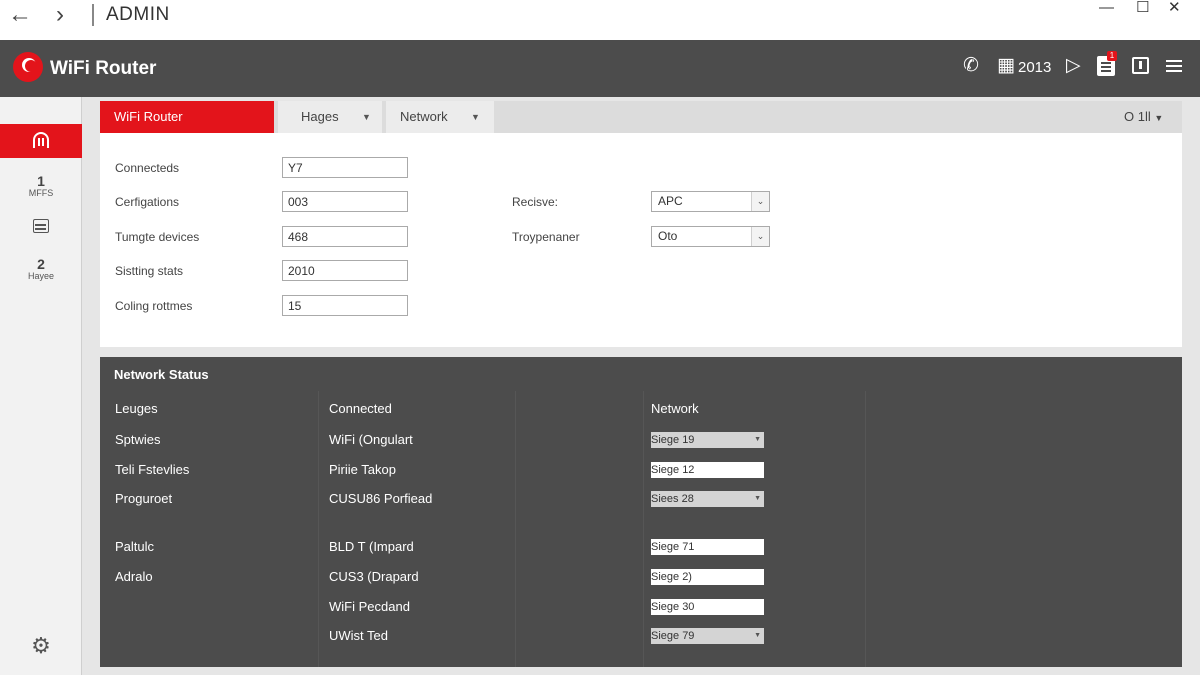 This screenshot has width=1200, height=675. Describe the element at coordinates (136, 408) in the screenshot. I see `column-header: Leuges` at that location.